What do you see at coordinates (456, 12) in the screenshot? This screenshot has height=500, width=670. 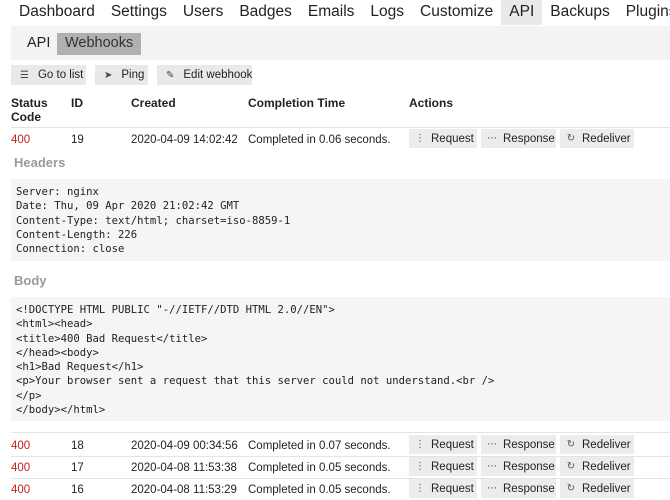 I see `nav-customize: Customize` at bounding box center [456, 12].